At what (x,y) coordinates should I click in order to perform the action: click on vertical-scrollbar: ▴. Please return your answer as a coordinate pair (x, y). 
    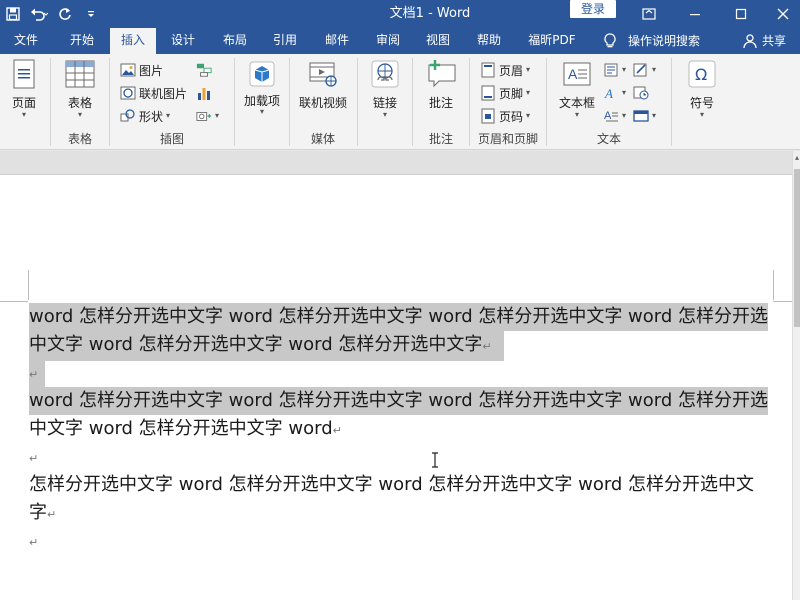
    Looking at the image, I should click on (796, 375).